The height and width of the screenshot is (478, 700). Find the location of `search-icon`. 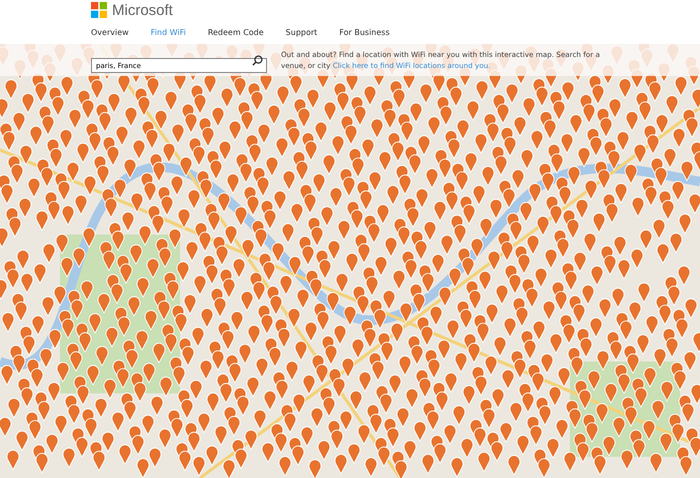

search-icon is located at coordinates (257, 60).